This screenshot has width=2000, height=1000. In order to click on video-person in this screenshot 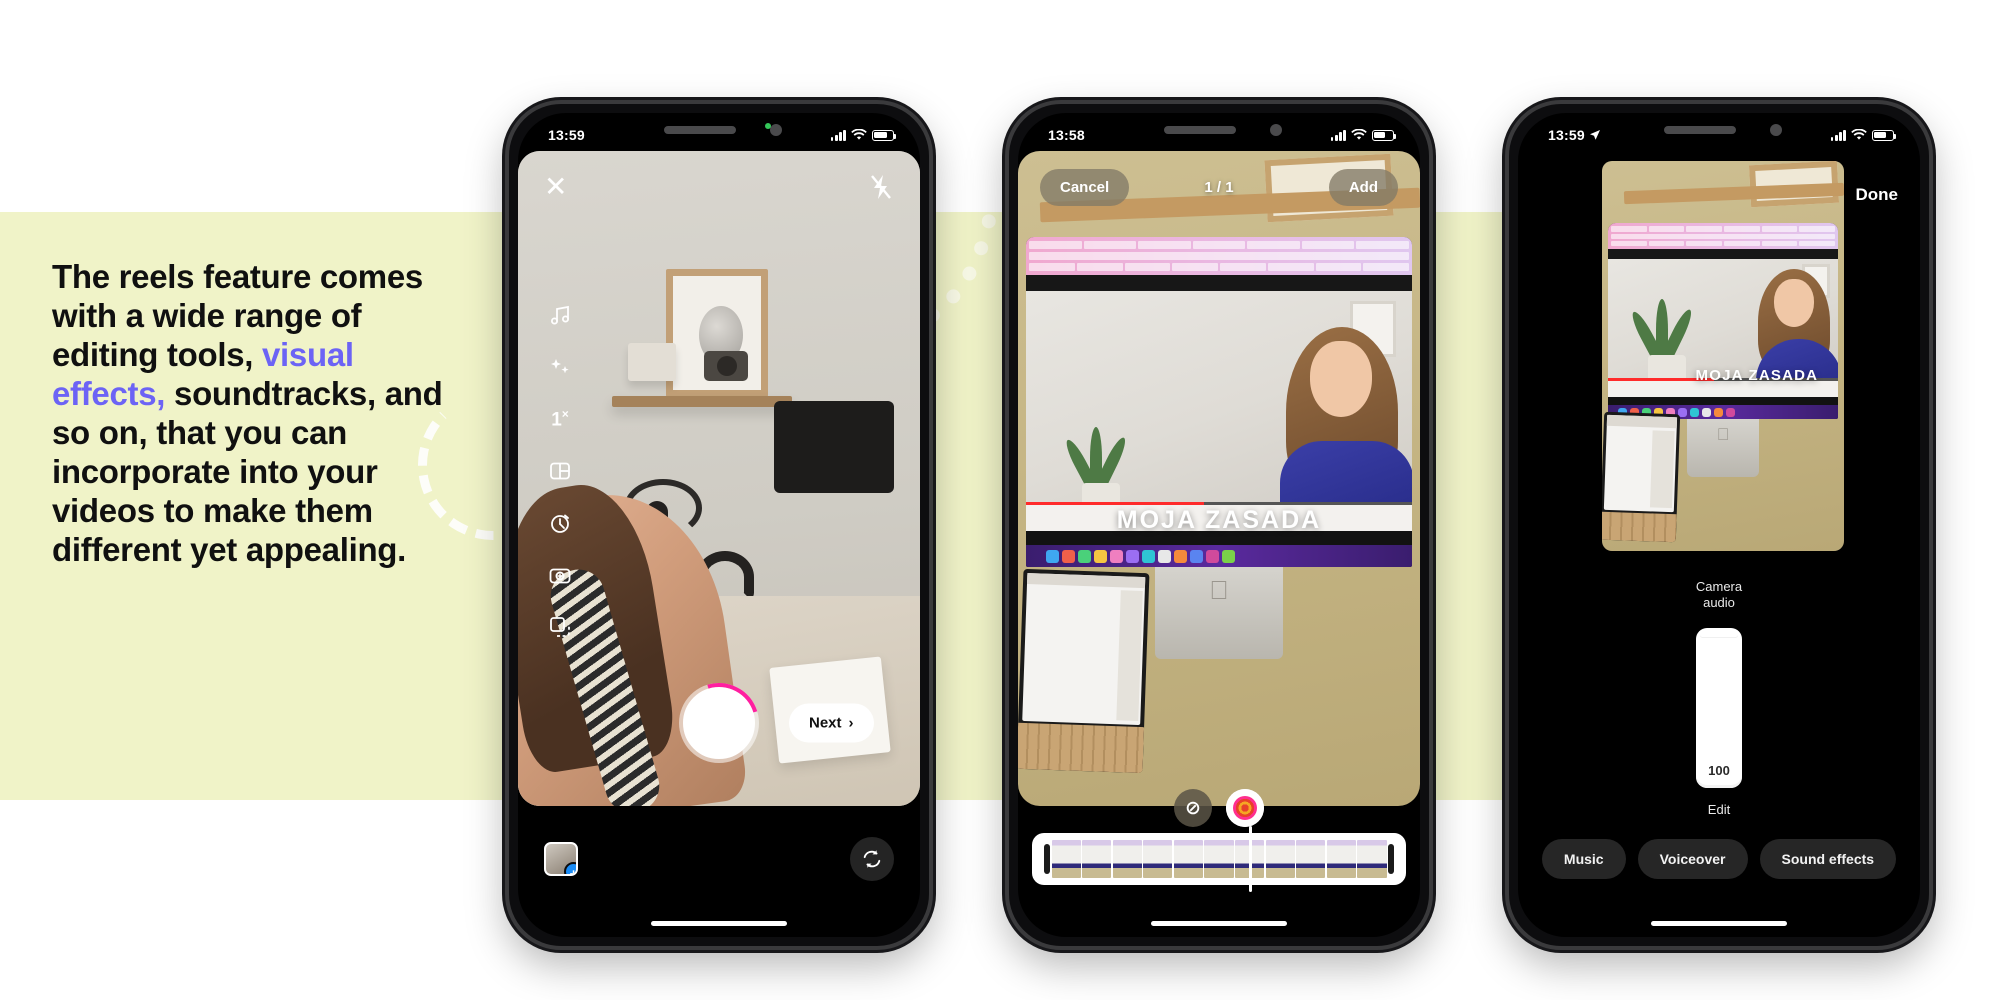, I will do `click(1344, 426)`.